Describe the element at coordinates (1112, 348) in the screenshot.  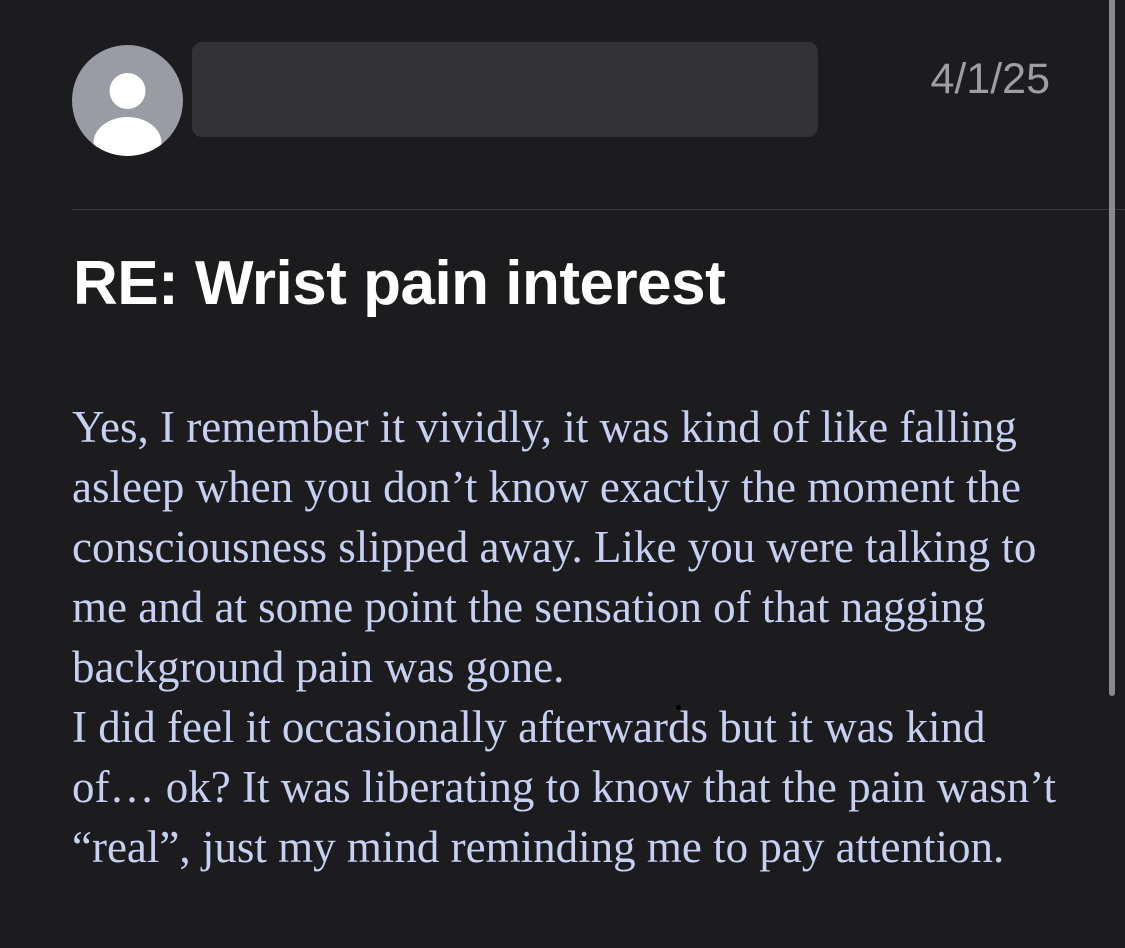
I see `scrollbar-thumb` at that location.